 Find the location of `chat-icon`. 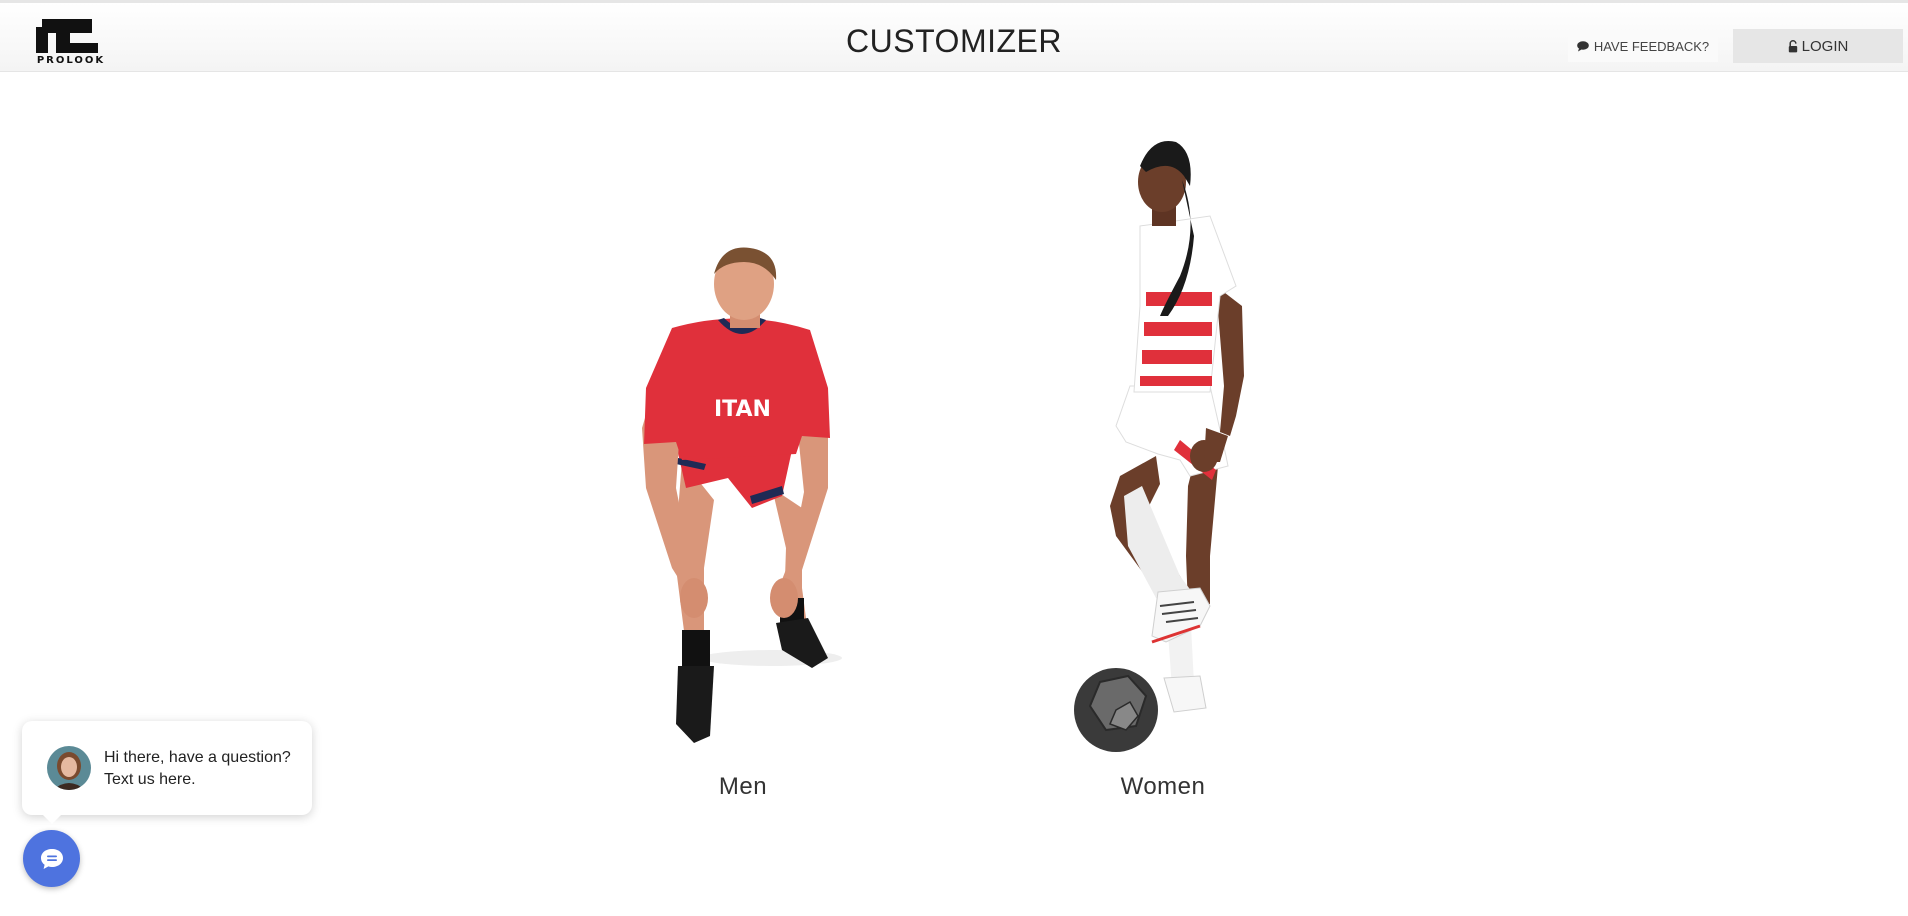

chat-icon is located at coordinates (52, 859).